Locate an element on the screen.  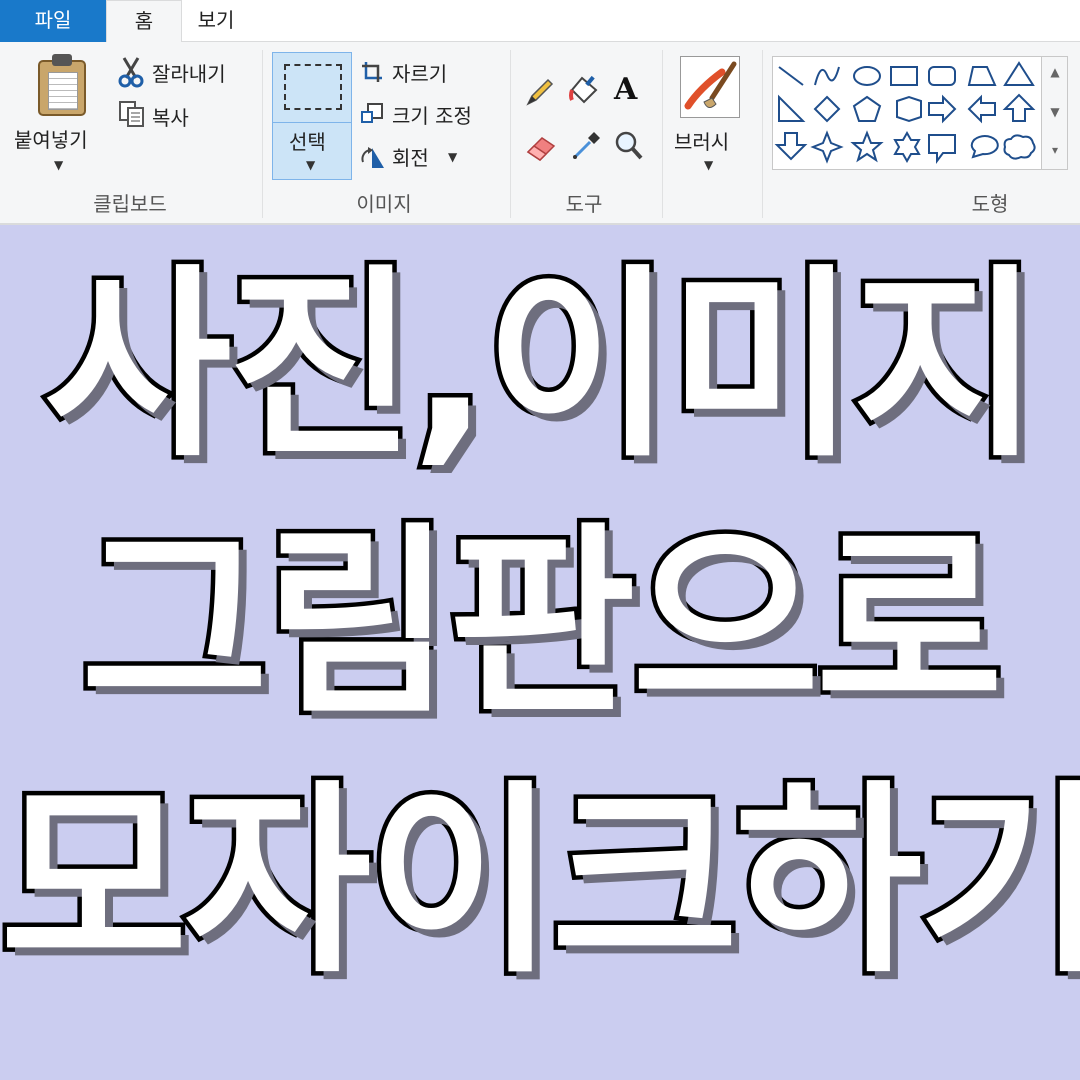
brushes-label: 브러시 is located at coordinates (702, 142).